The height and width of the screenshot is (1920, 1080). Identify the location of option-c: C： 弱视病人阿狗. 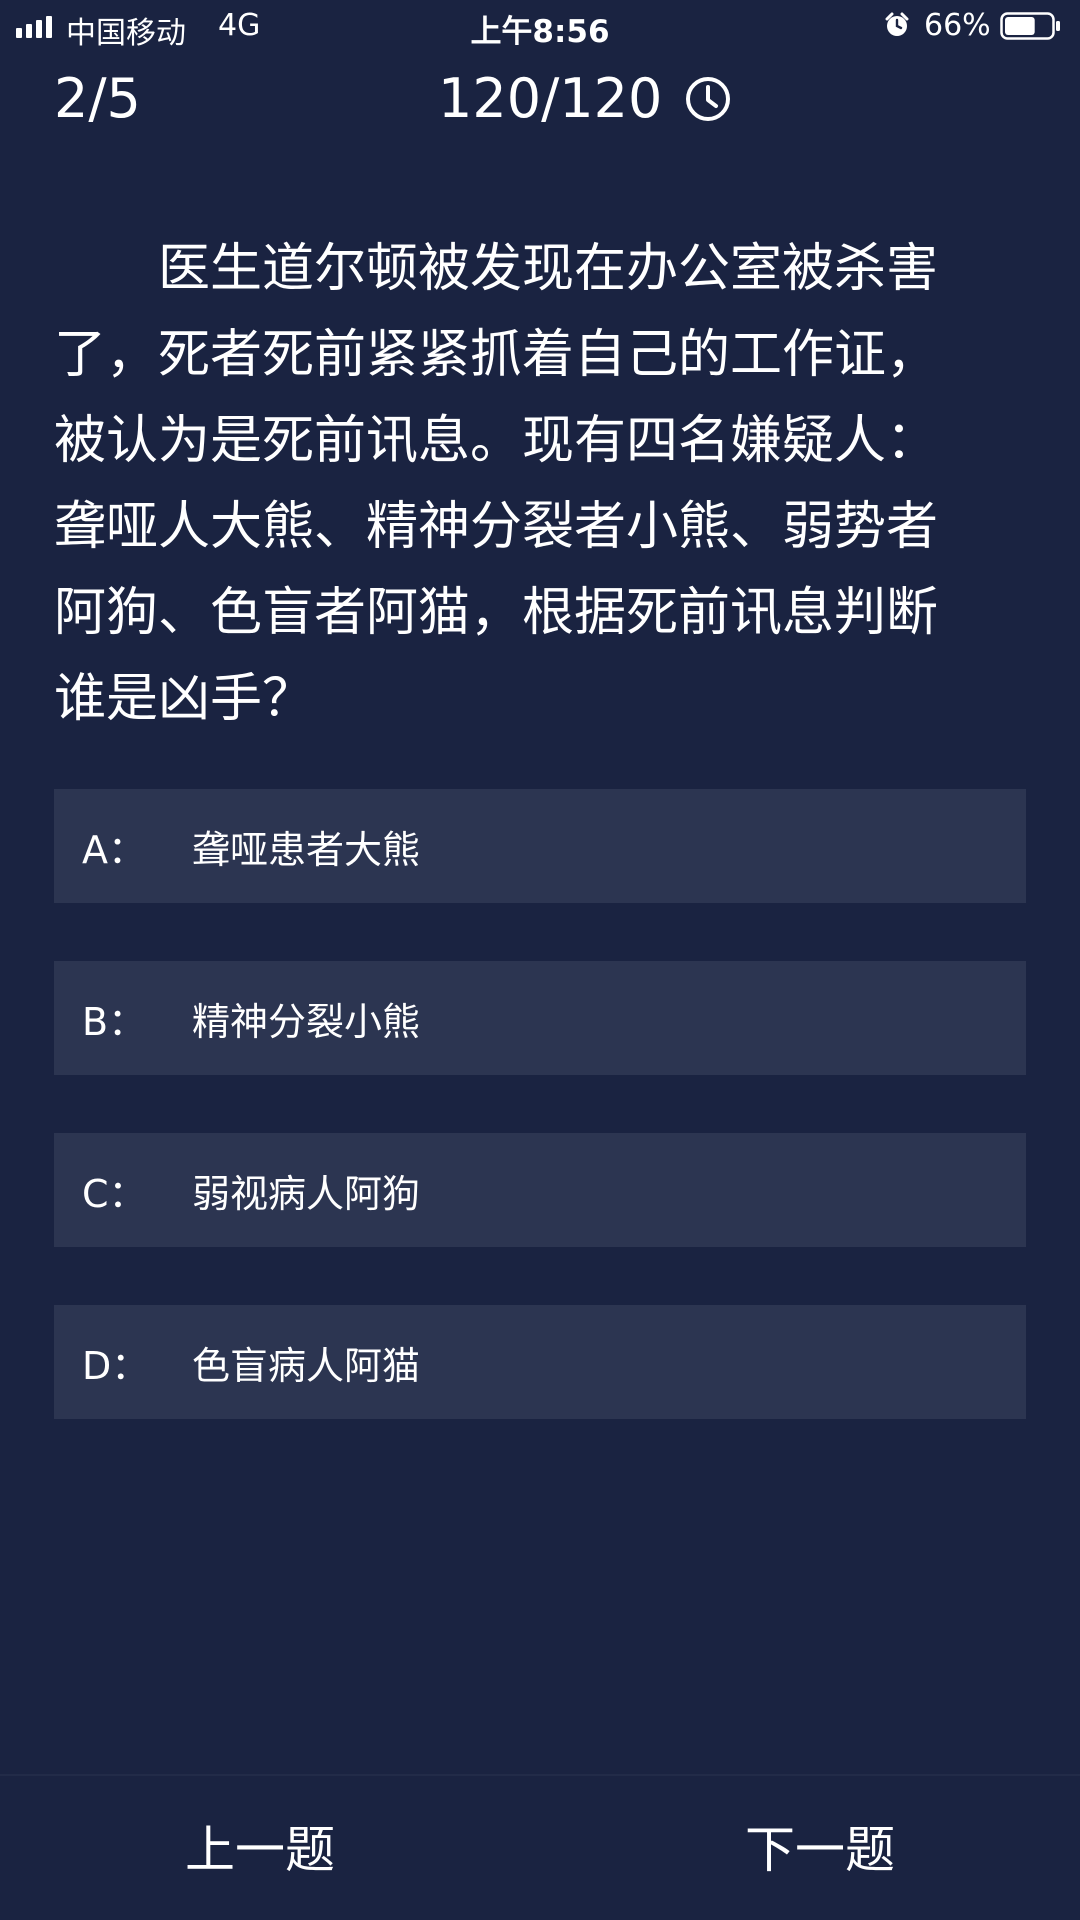
(540, 1190).